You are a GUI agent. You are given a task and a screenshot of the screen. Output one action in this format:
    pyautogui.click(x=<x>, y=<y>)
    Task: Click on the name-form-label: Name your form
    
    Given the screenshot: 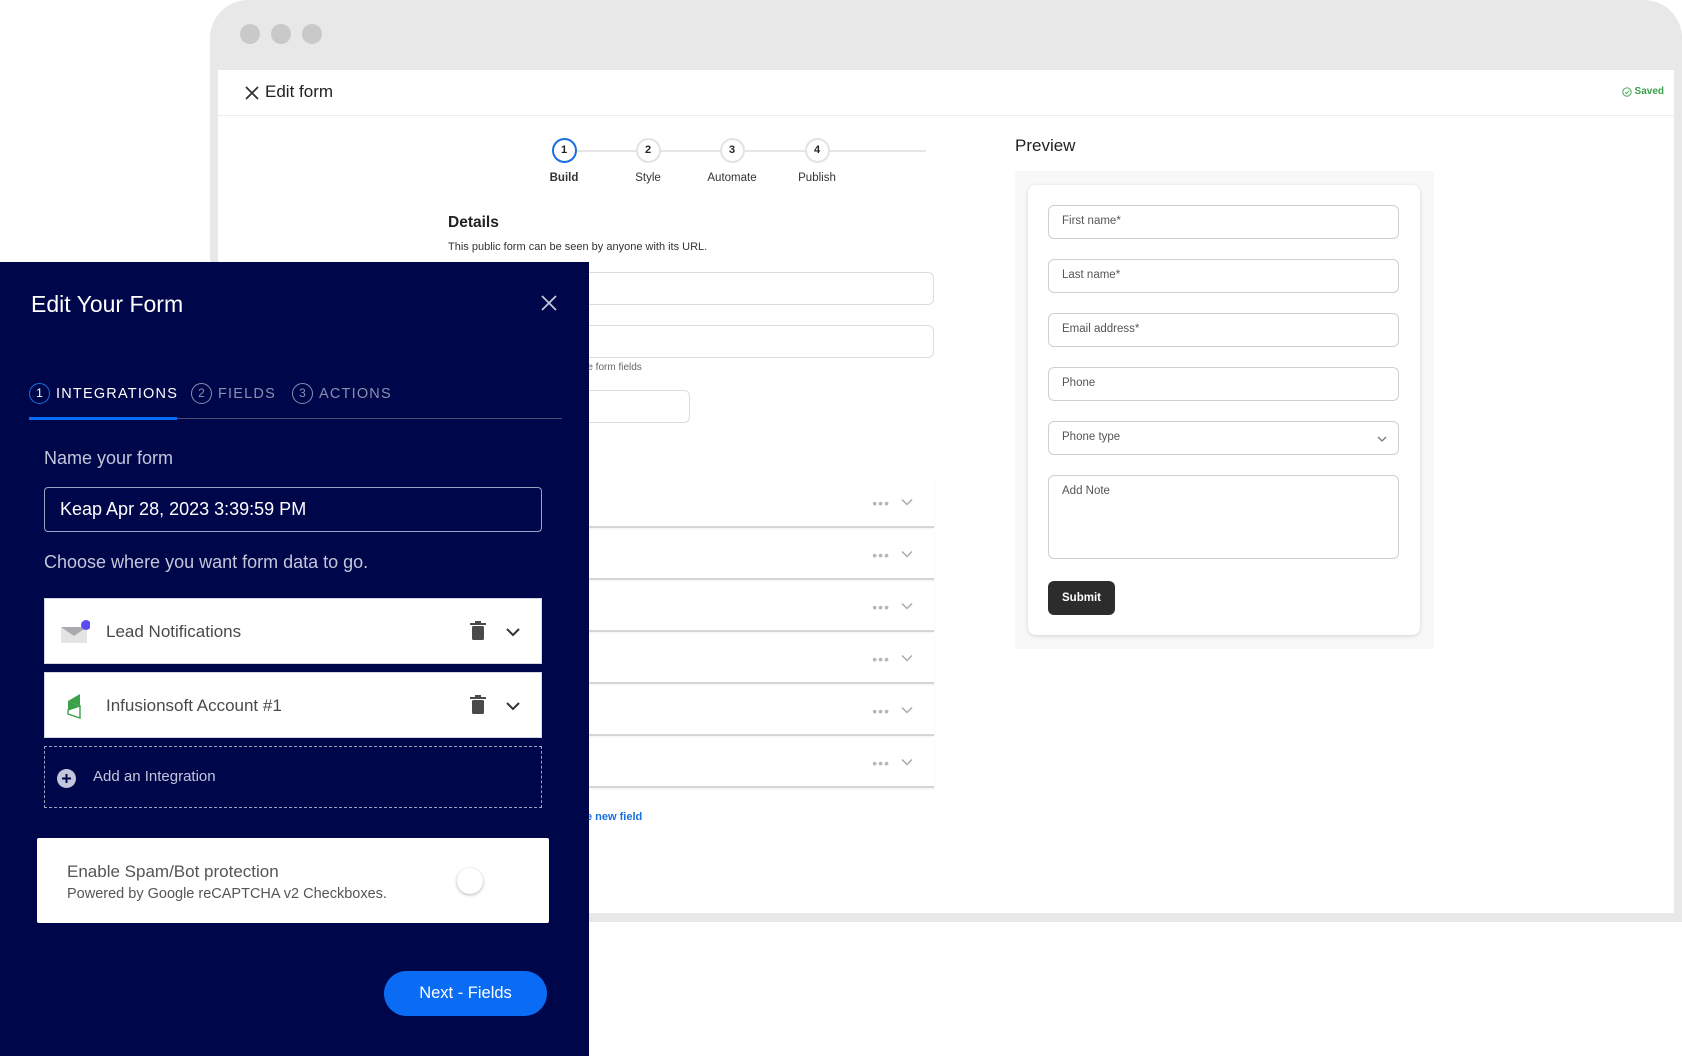 What is the action you would take?
    pyautogui.click(x=109, y=458)
    